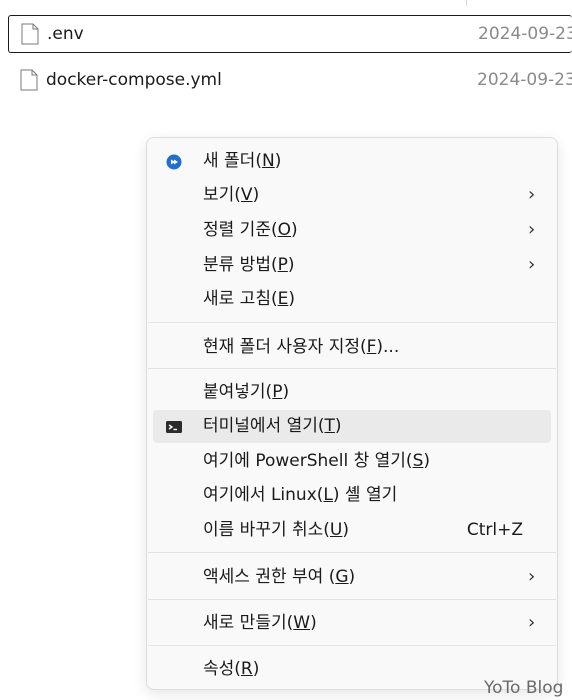  I want to click on column-divider, so click(466, 3).